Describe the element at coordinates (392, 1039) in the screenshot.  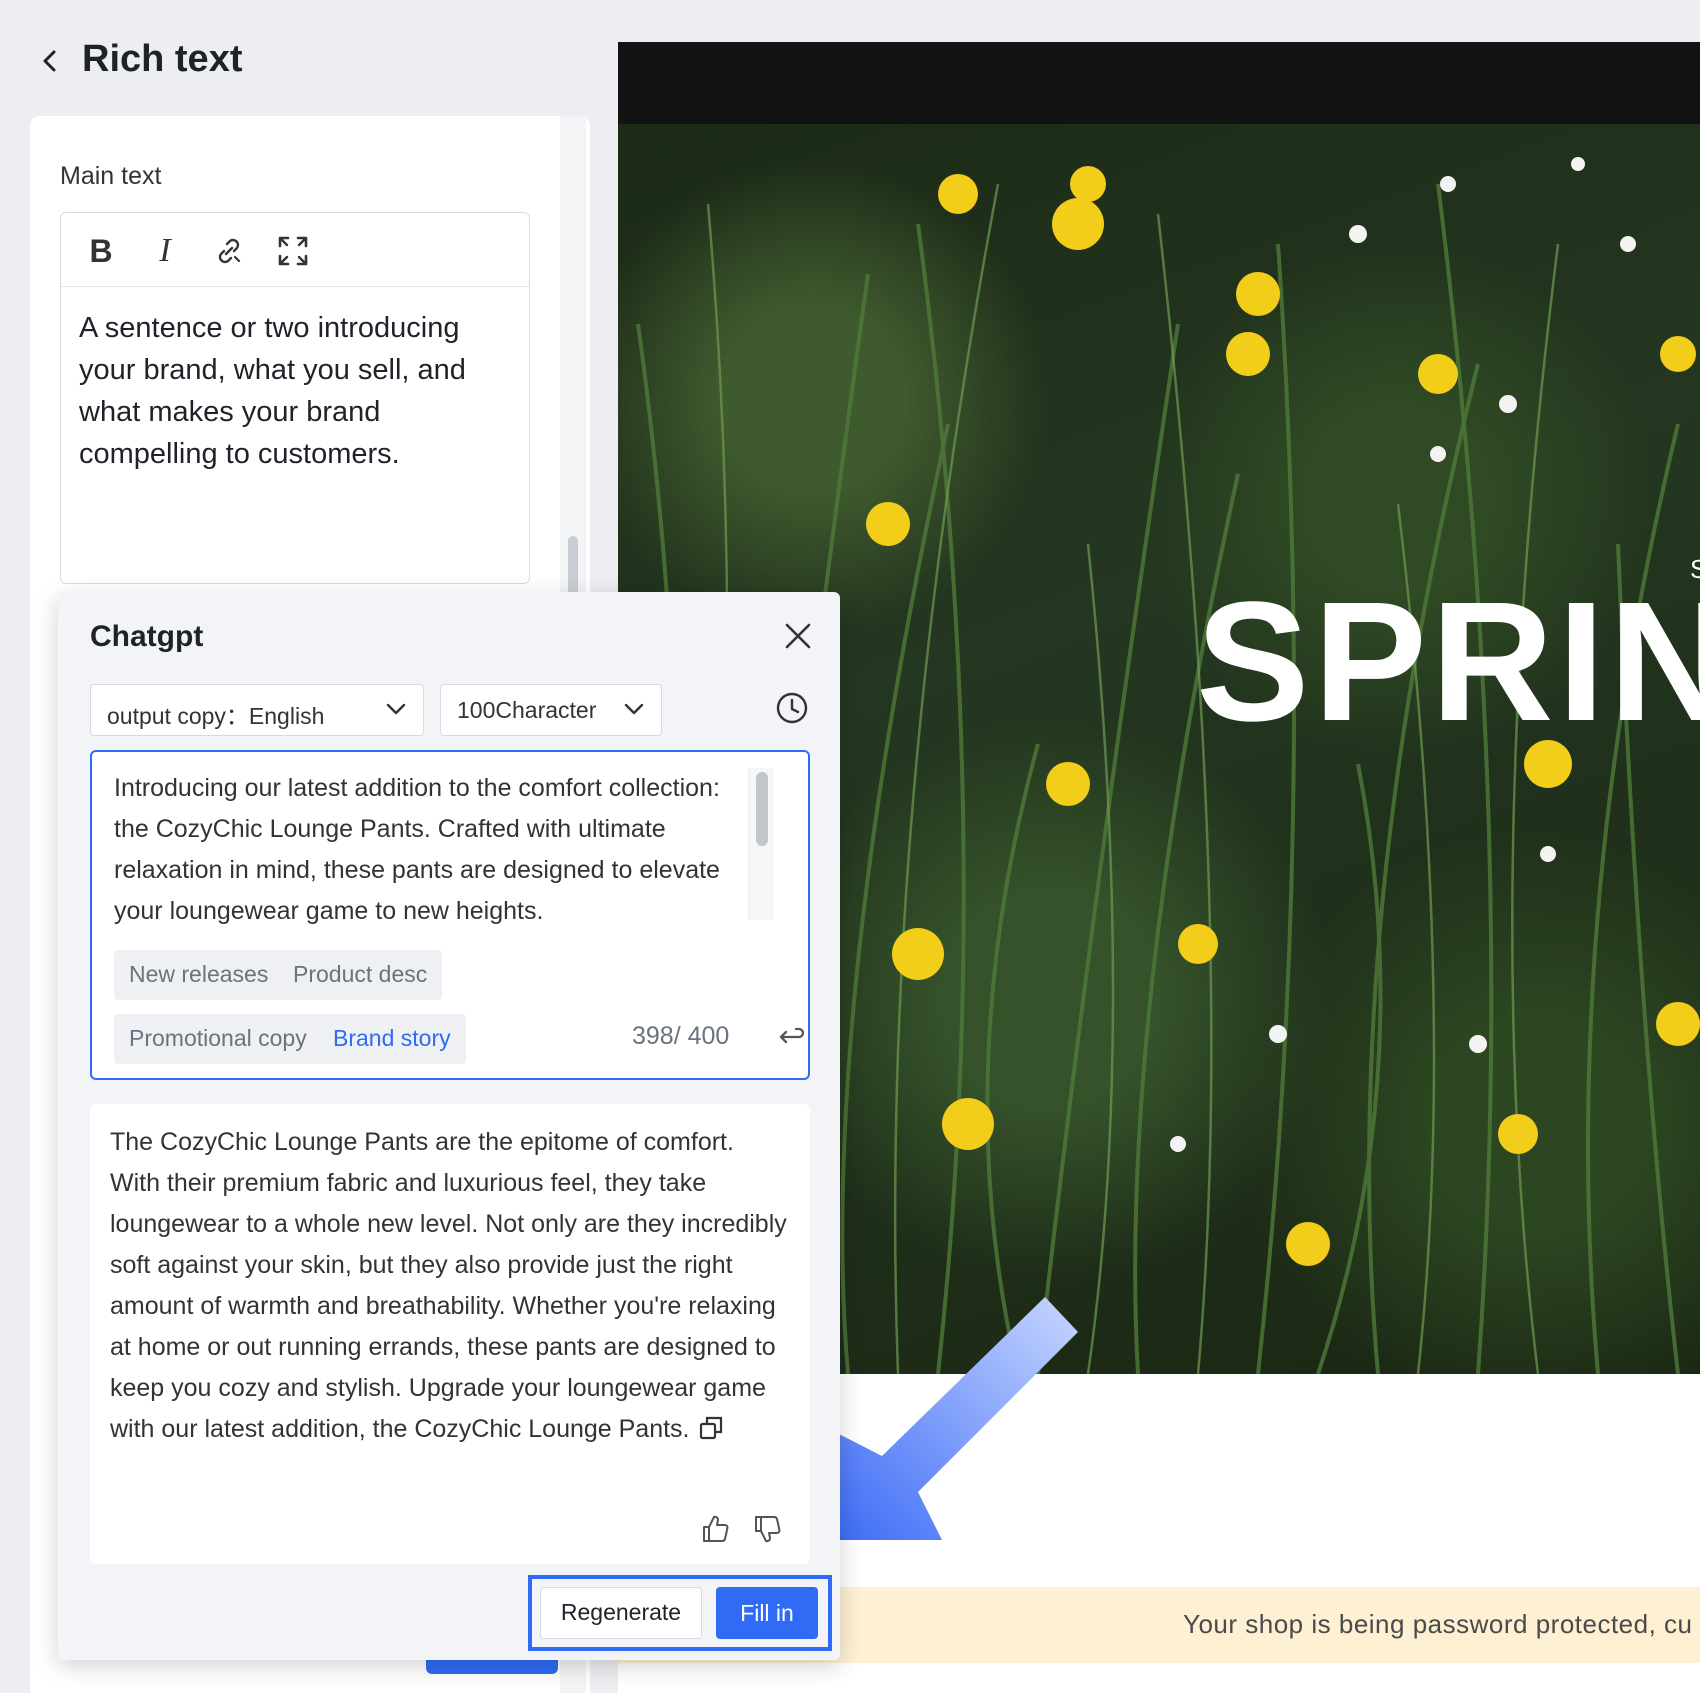
I see `chip-brand-story: Brand story` at that location.